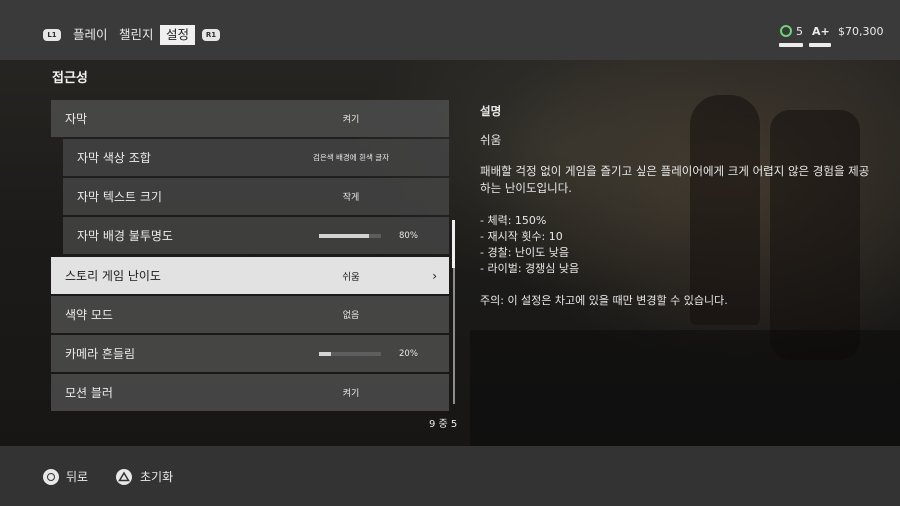 This screenshot has height=506, width=900. What do you see at coordinates (491, 140) in the screenshot?
I see `description-selected-value: 쉬움` at bounding box center [491, 140].